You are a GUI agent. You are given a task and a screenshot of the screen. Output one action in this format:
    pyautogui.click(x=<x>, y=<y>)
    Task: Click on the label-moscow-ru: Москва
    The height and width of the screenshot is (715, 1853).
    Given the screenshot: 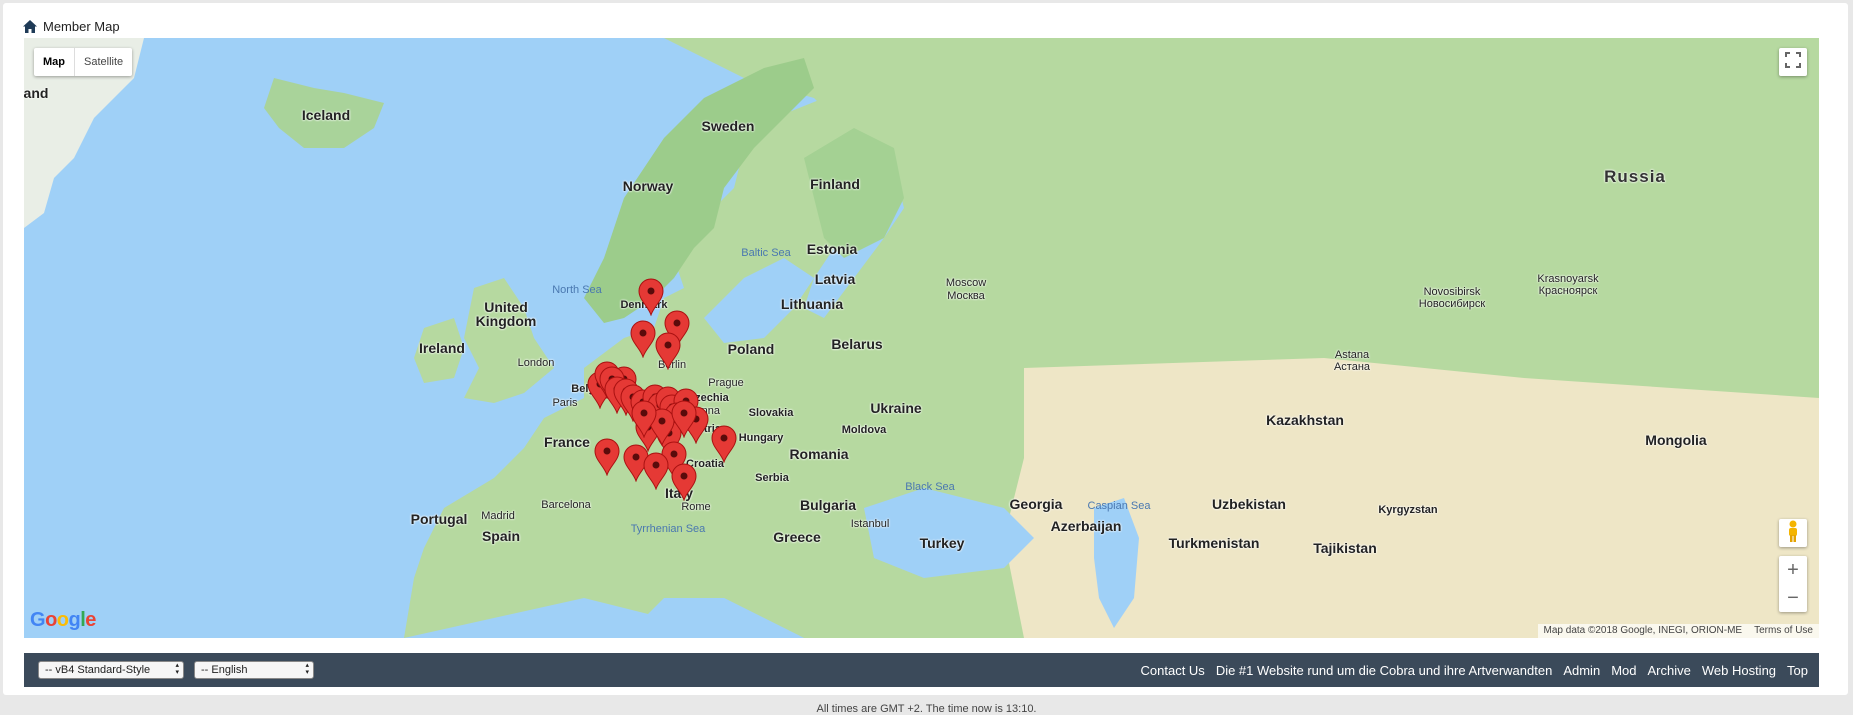 What is the action you would take?
    pyautogui.click(x=966, y=296)
    